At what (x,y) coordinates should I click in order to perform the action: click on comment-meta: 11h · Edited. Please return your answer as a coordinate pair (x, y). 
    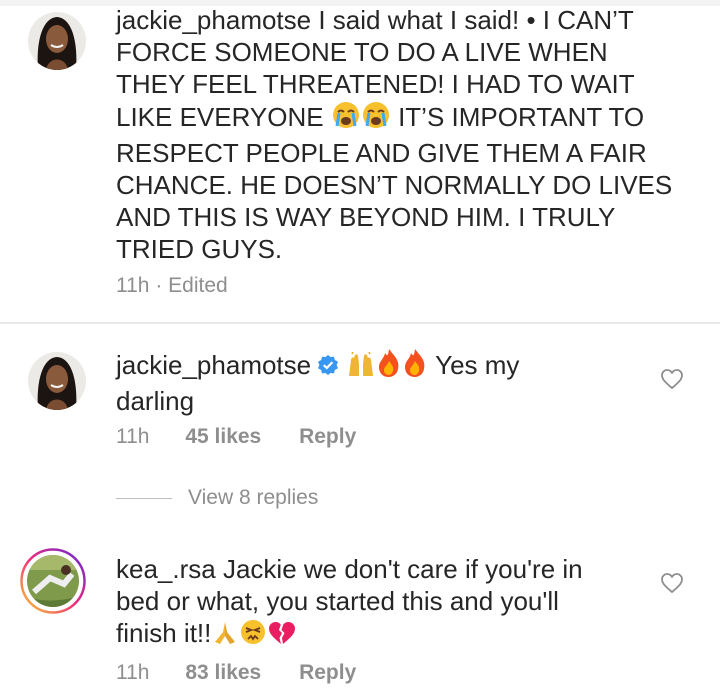
    Looking at the image, I should click on (172, 286).